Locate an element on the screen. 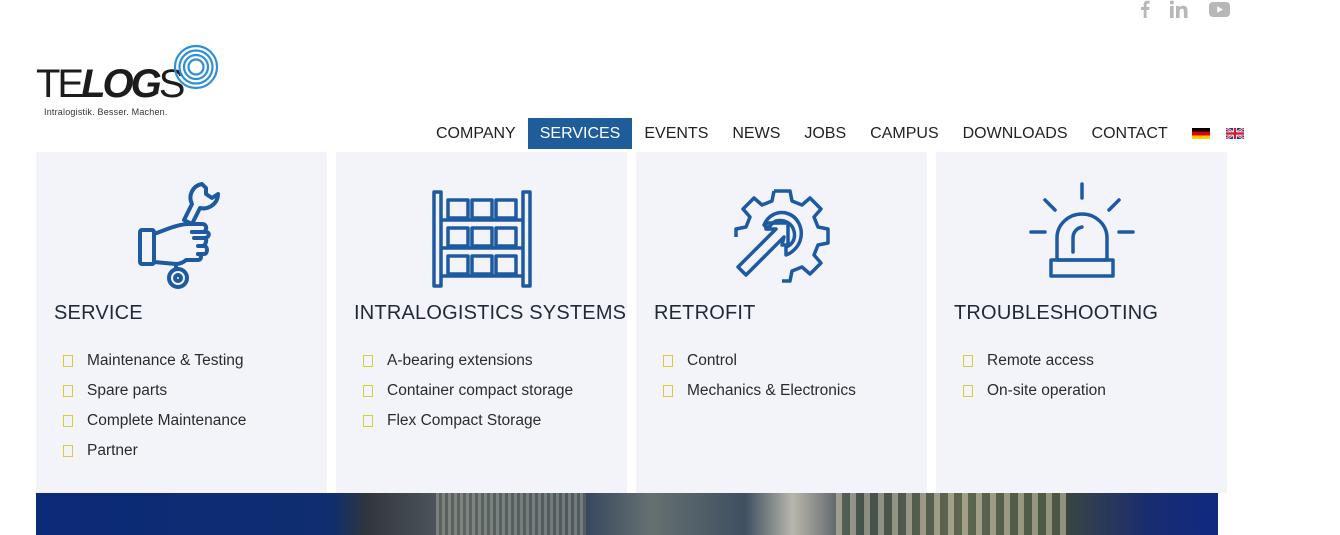 The image size is (1340, 535). link-text: On-site operation is located at coordinates (1046, 390).